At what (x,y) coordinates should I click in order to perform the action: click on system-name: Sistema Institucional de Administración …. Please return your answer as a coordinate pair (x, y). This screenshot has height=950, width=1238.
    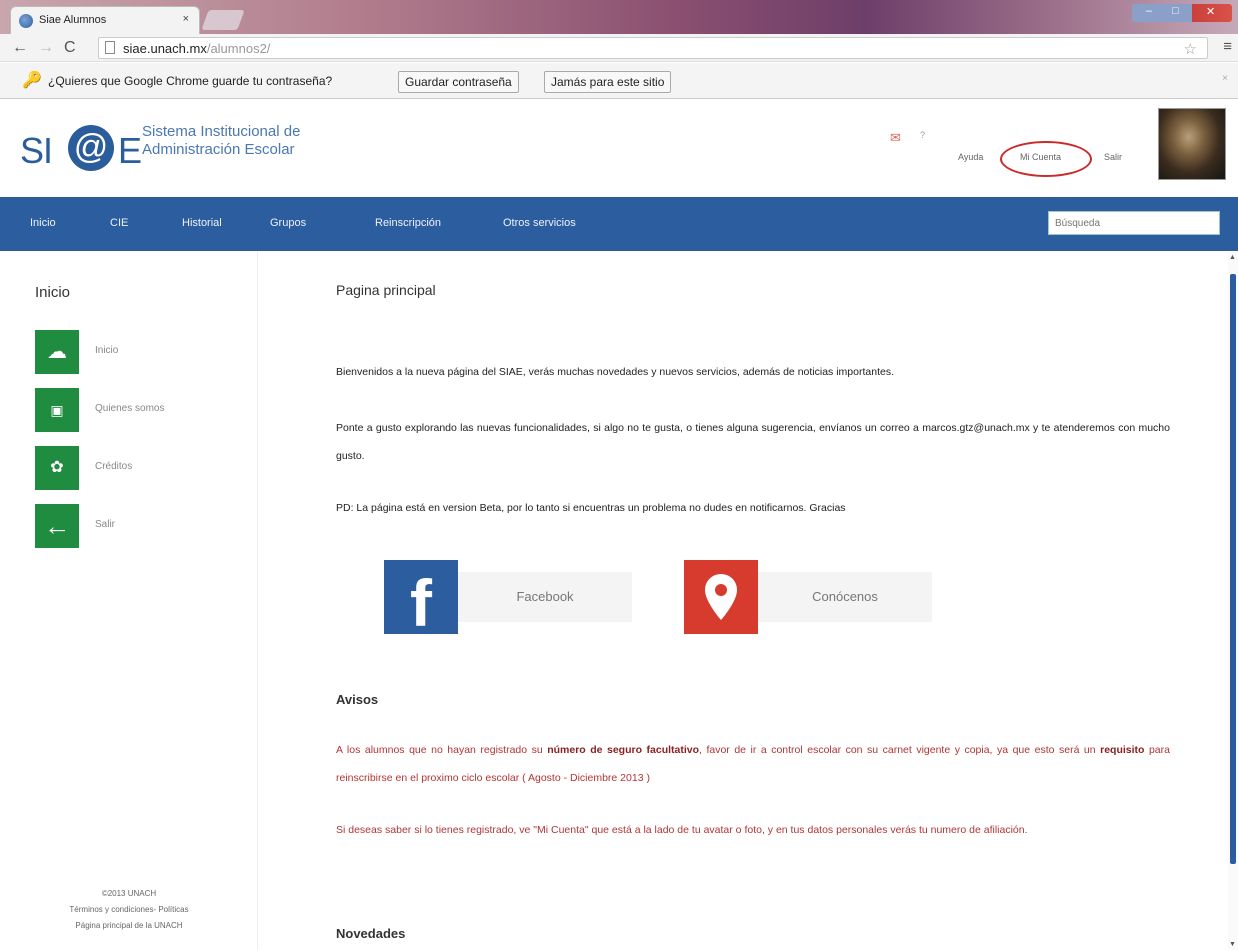
    Looking at the image, I should click on (221, 140).